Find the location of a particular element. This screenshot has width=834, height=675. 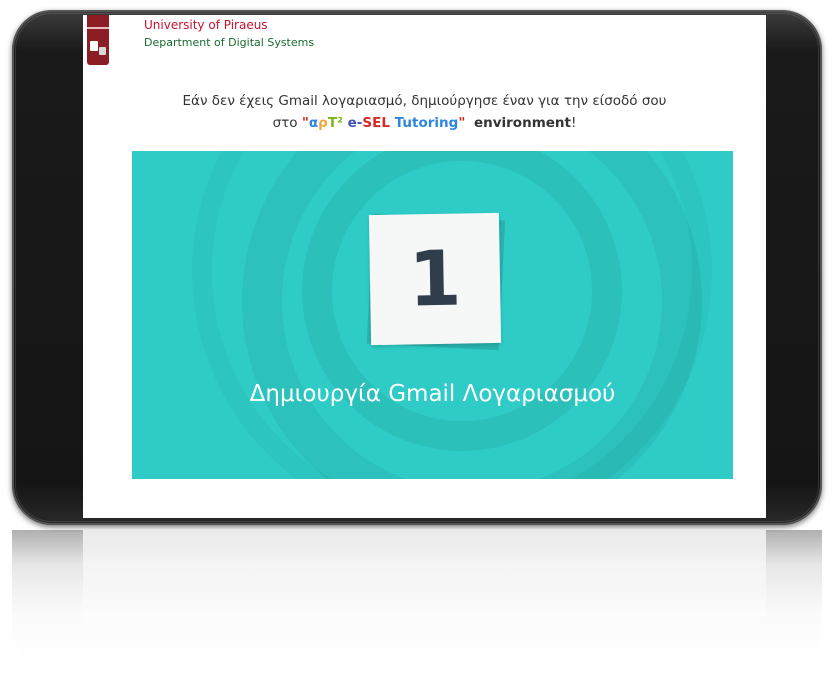

step-number: 1 is located at coordinates (435, 278).